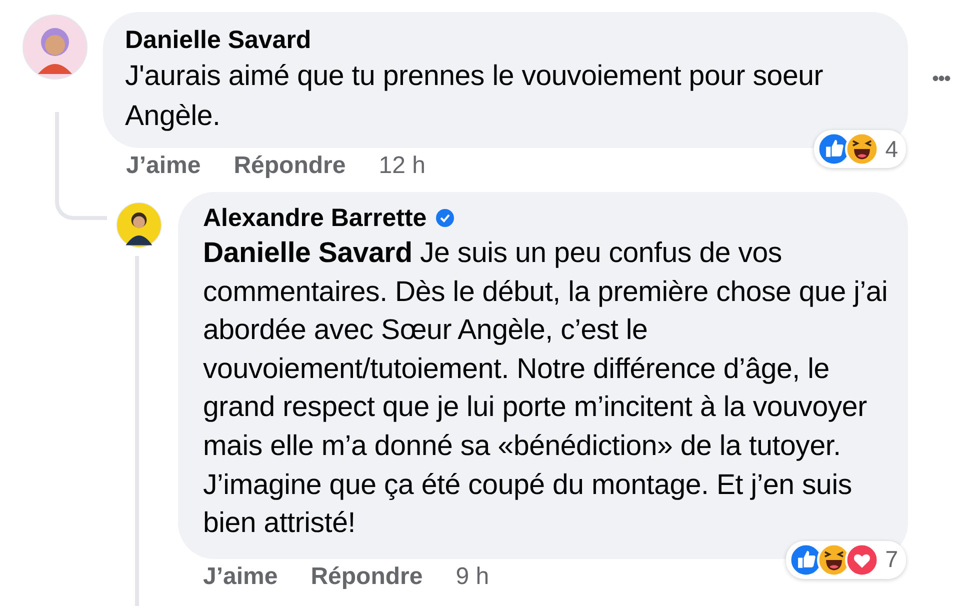 The image size is (974, 606). I want to click on reaction-count: 4, so click(860, 149).